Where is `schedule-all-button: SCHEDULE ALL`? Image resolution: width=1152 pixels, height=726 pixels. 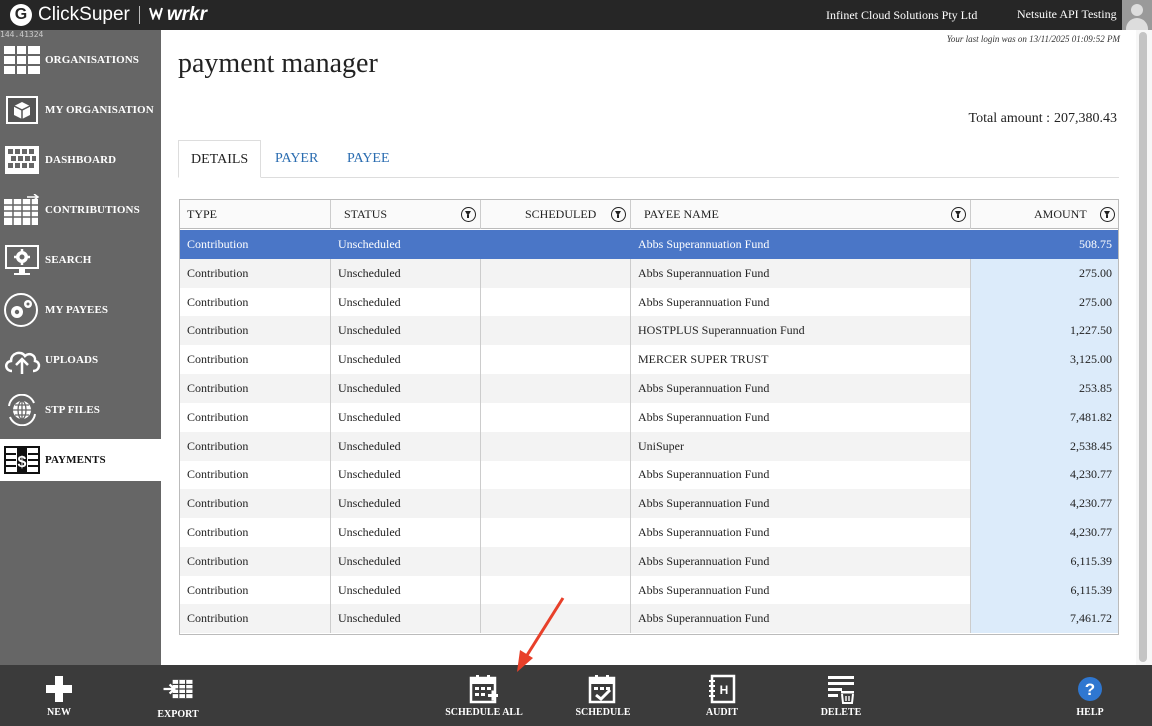
schedule-all-button: SCHEDULE ALL is located at coordinates (484, 695).